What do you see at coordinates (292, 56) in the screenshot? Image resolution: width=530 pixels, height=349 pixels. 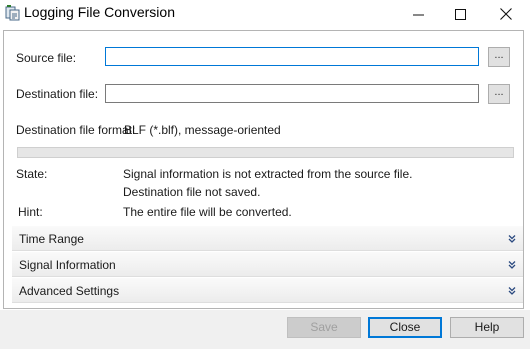 I see `source-file-input` at bounding box center [292, 56].